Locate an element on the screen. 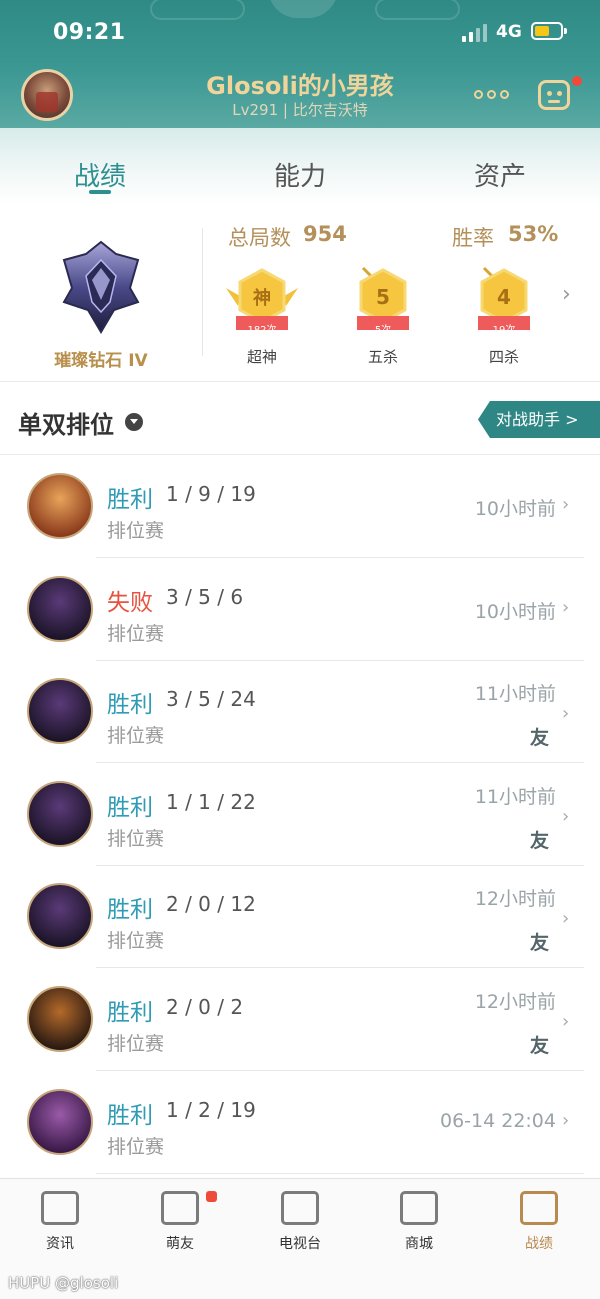 This screenshot has width=600, height=1299. badge-count: 182次 is located at coordinates (262, 330).